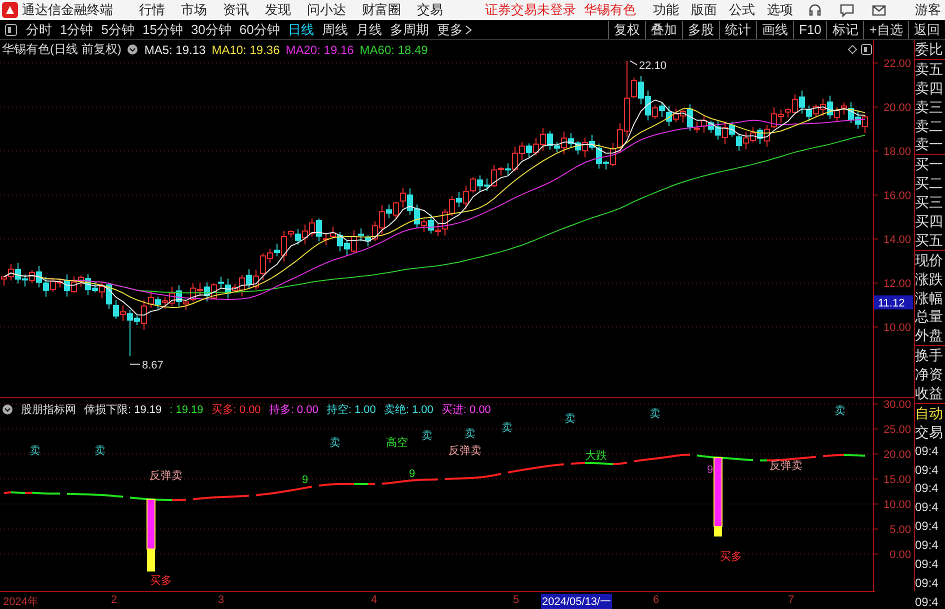  What do you see at coordinates (737, 29) in the screenshot?
I see `toolbar-button: 统计` at bounding box center [737, 29].